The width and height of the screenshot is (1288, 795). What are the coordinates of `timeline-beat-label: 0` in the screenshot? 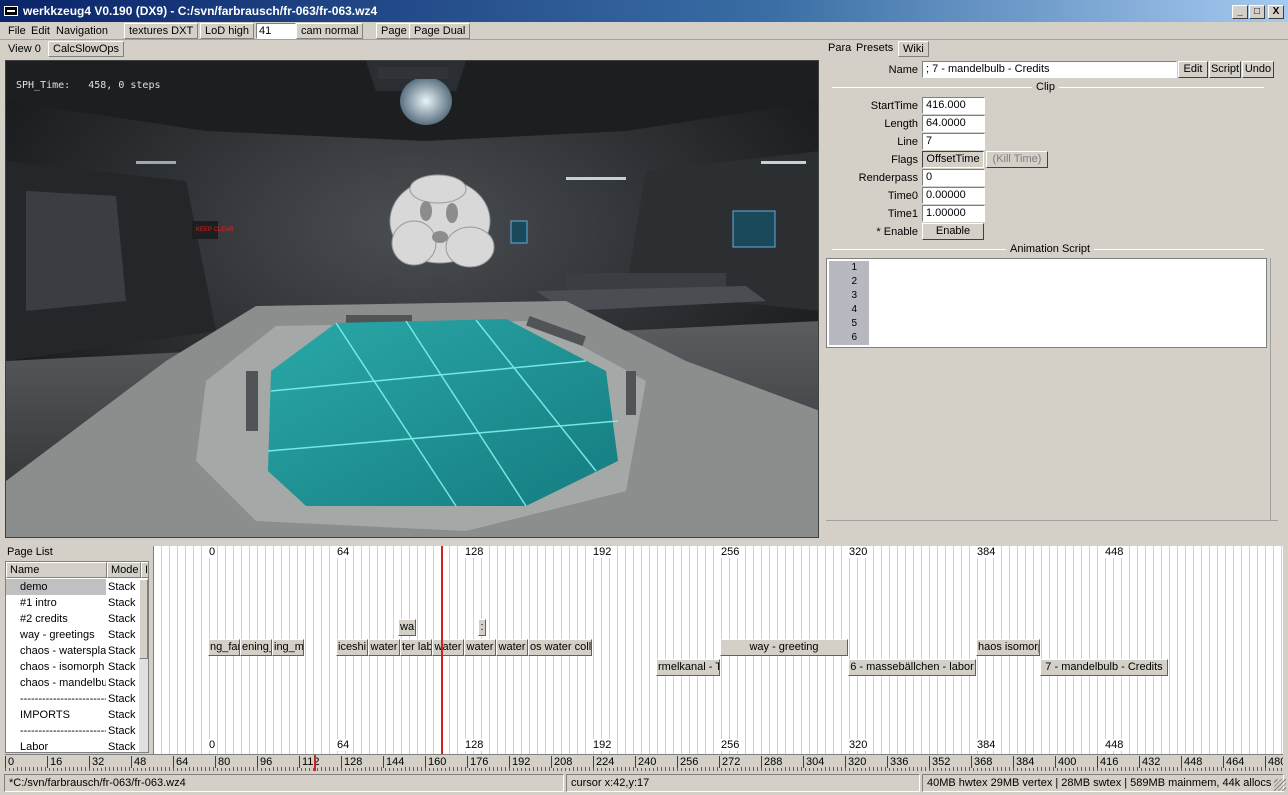 It's located at (212, 552).